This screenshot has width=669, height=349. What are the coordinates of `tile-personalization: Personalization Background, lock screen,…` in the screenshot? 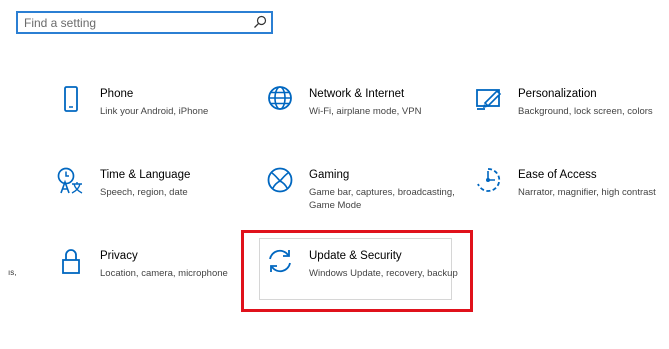 It's located at (572, 117).